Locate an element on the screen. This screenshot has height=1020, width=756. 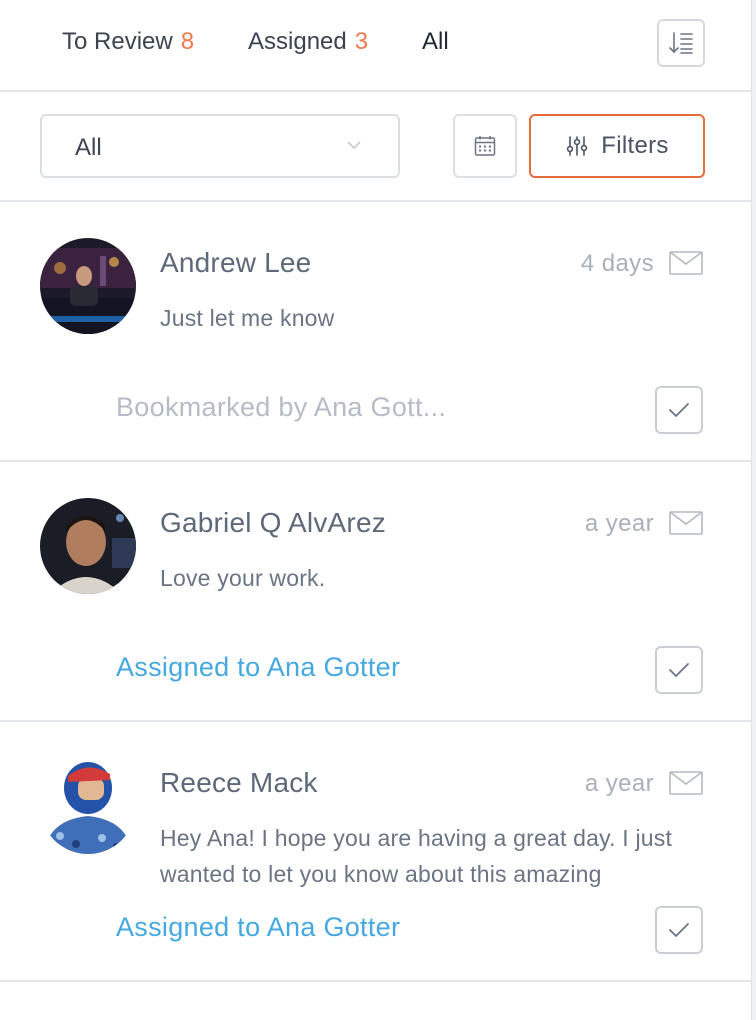
sort-list-icon is located at coordinates (681, 43).